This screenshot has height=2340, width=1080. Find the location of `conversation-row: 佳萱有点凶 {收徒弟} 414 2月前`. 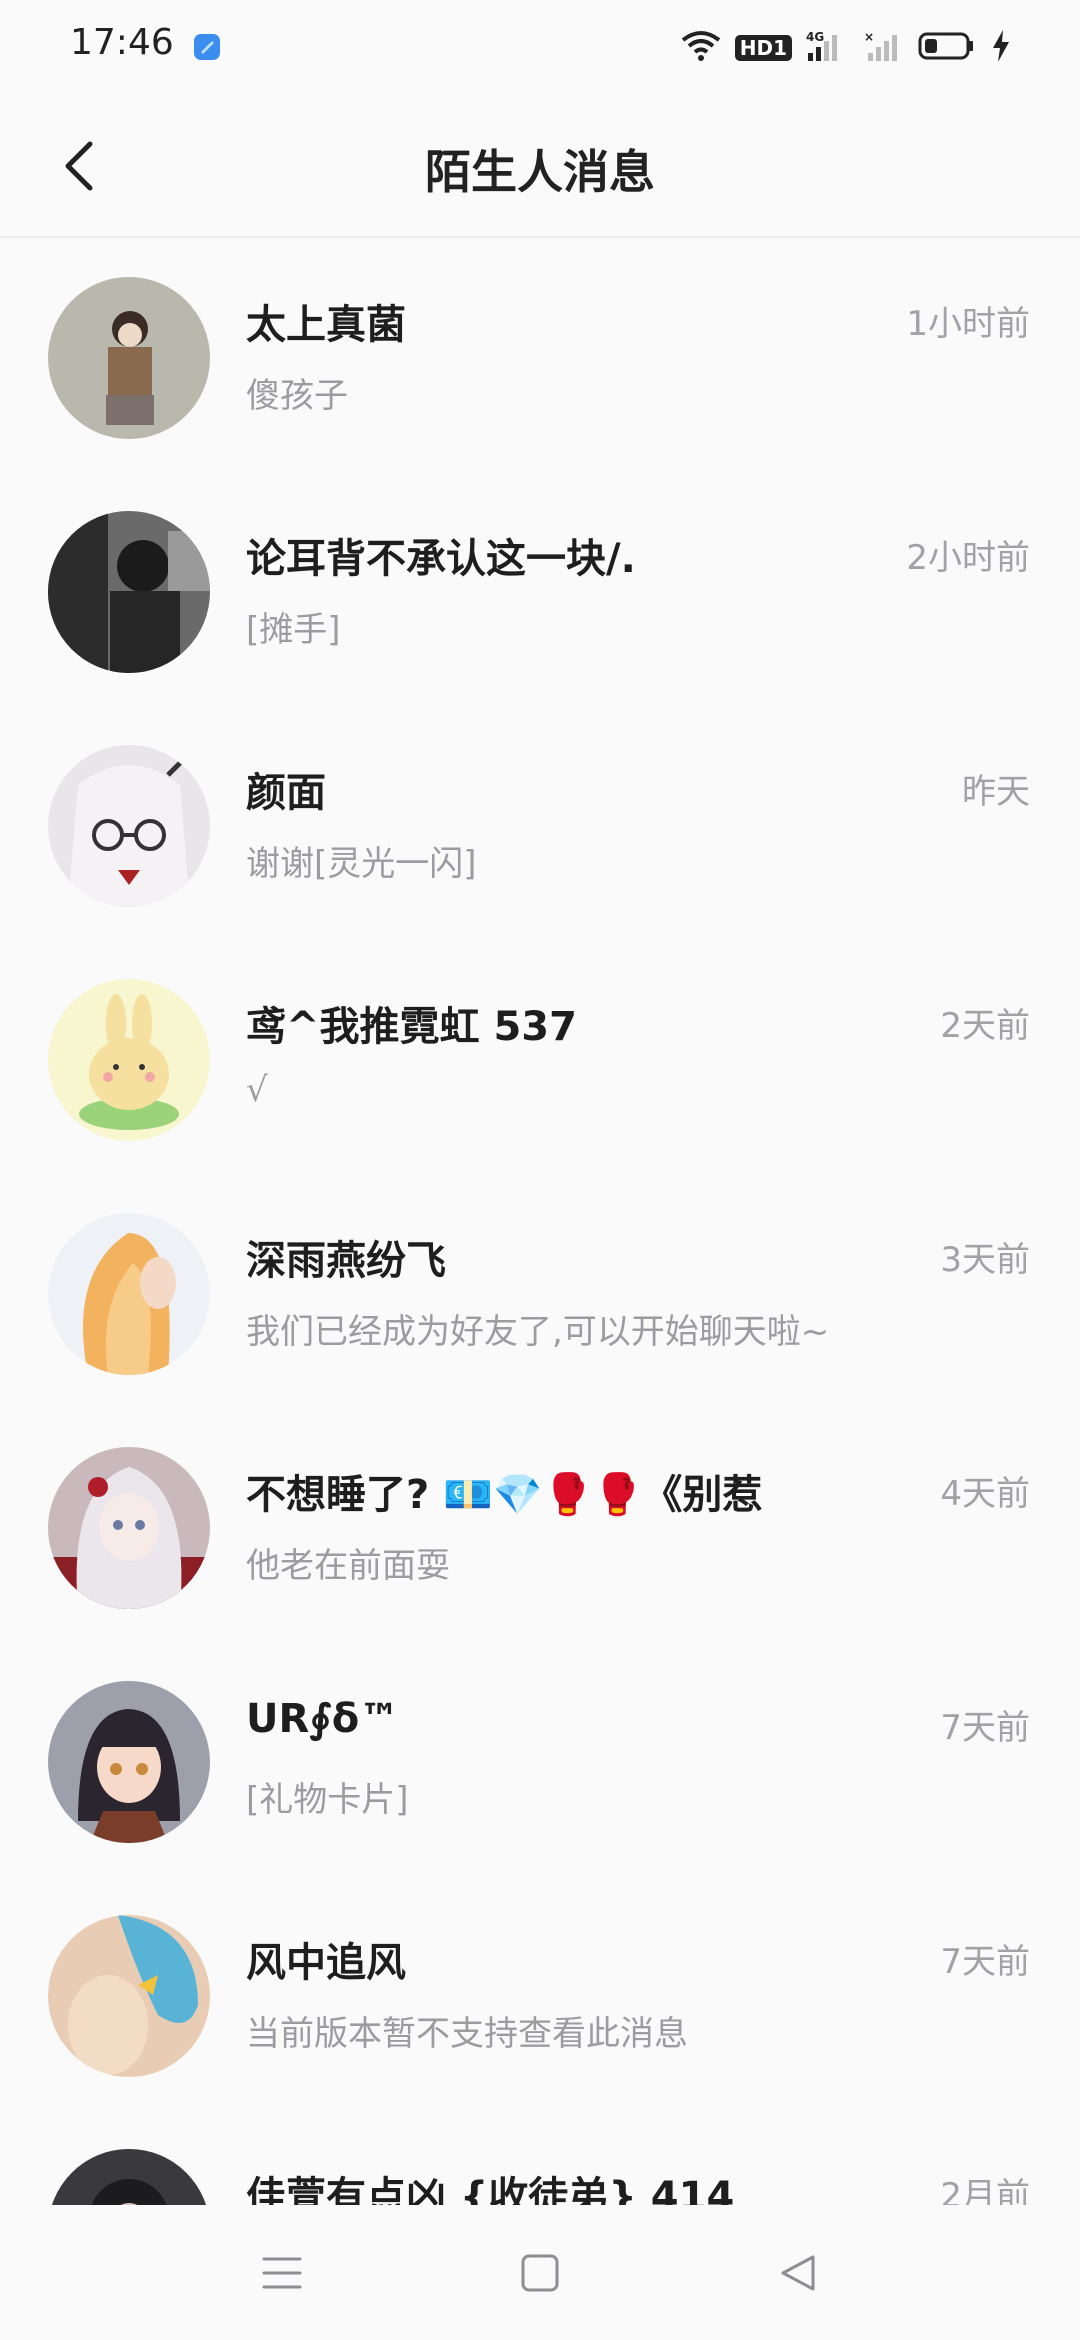

conversation-row: 佳萱有点凶 {收徒弟} 414 2月前 is located at coordinates (540, 2158).